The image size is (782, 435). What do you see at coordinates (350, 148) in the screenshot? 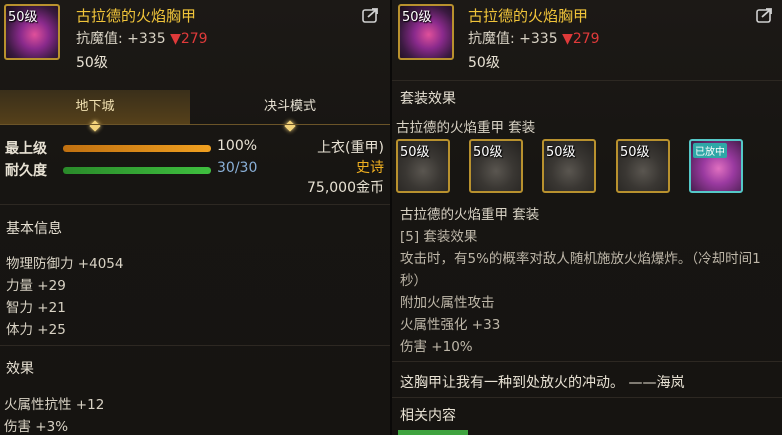
I see `slot-type: 上衣(重甲)` at bounding box center [350, 148].